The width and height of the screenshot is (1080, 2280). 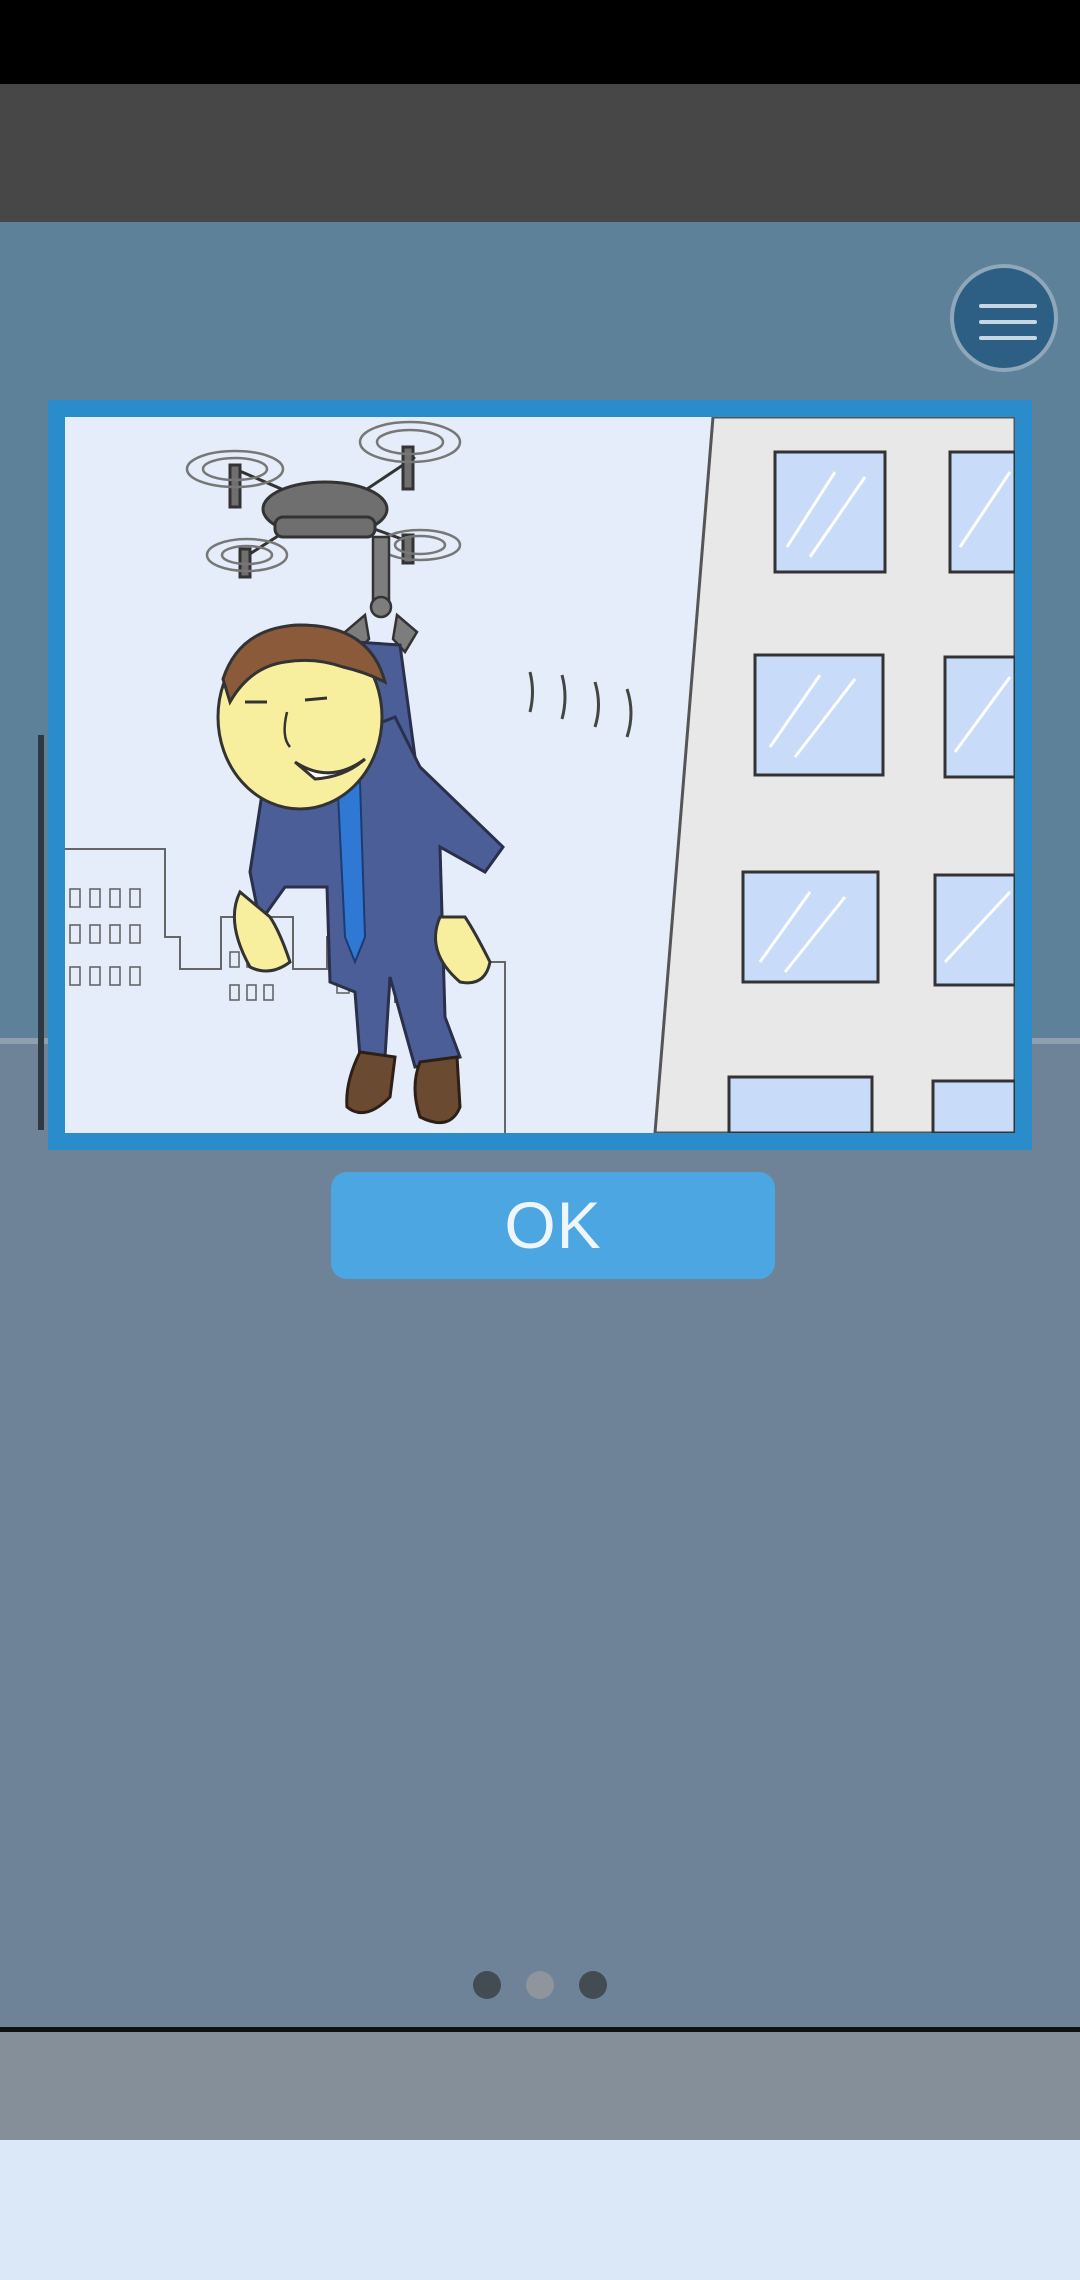 I want to click on status-bar, so click(x=540, y=42).